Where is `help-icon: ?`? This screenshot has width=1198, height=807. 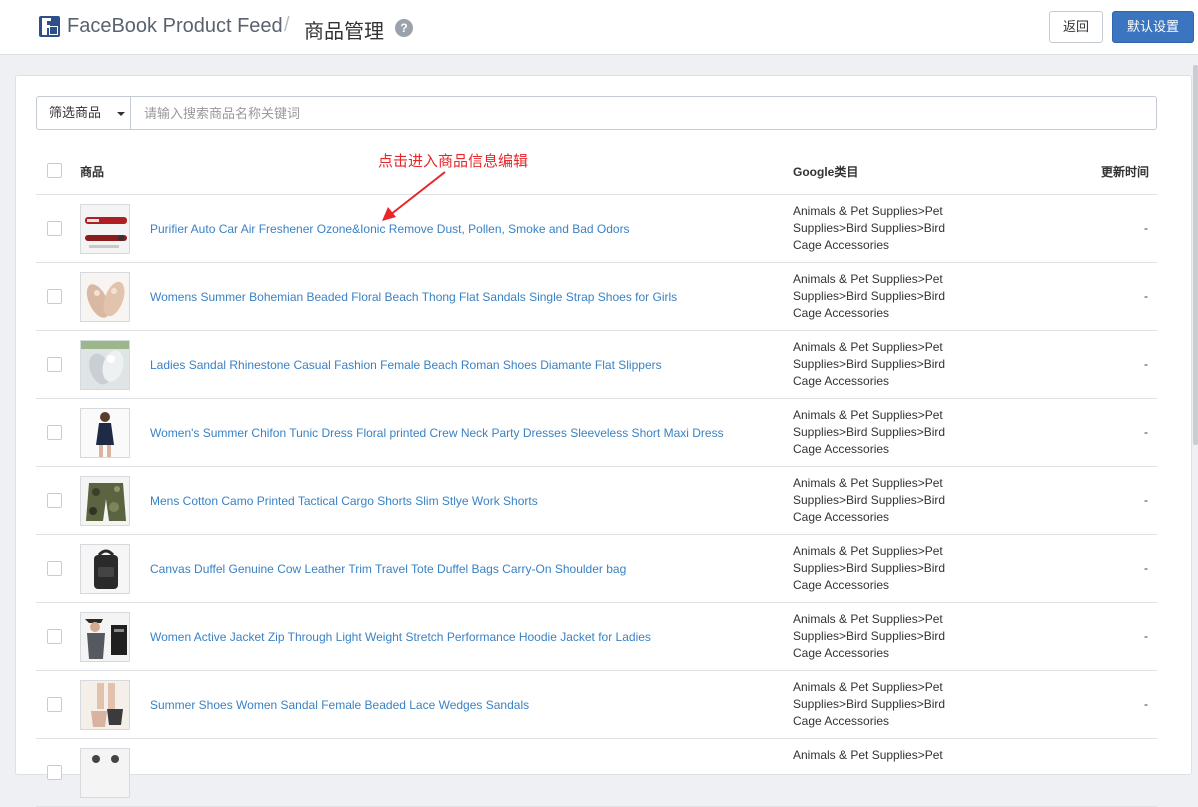 help-icon: ? is located at coordinates (404, 28).